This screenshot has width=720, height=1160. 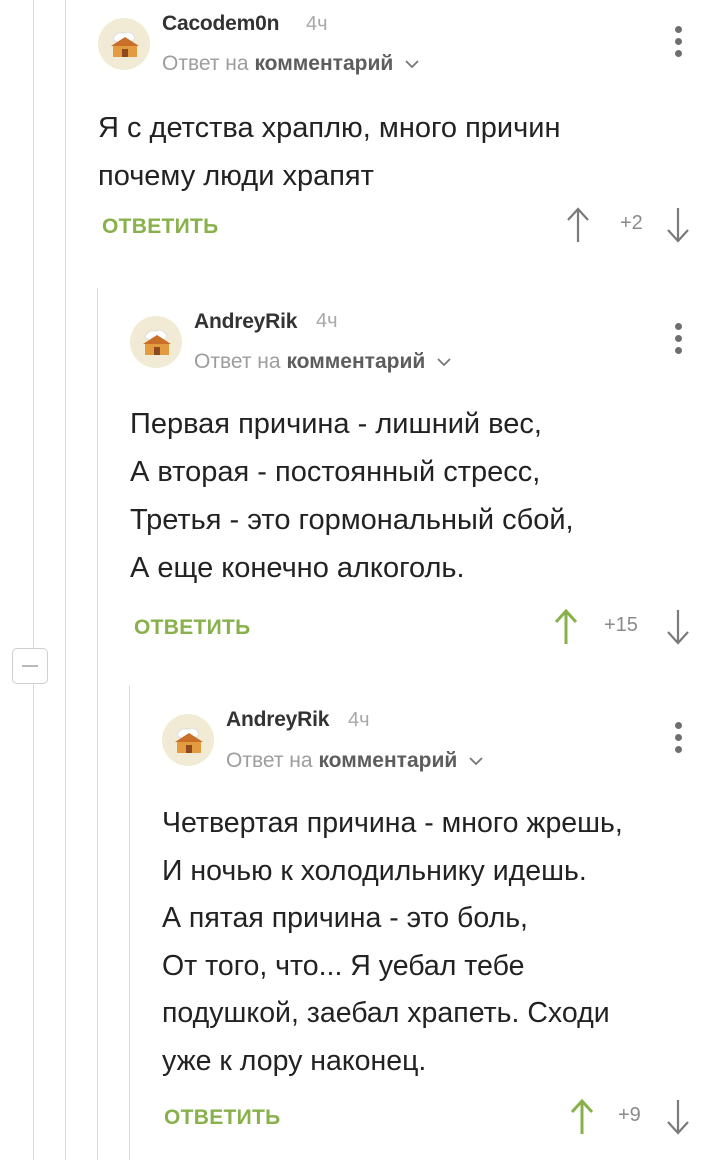 What do you see at coordinates (220, 24) in the screenshot?
I see `comment-author: Cacodem0n` at bounding box center [220, 24].